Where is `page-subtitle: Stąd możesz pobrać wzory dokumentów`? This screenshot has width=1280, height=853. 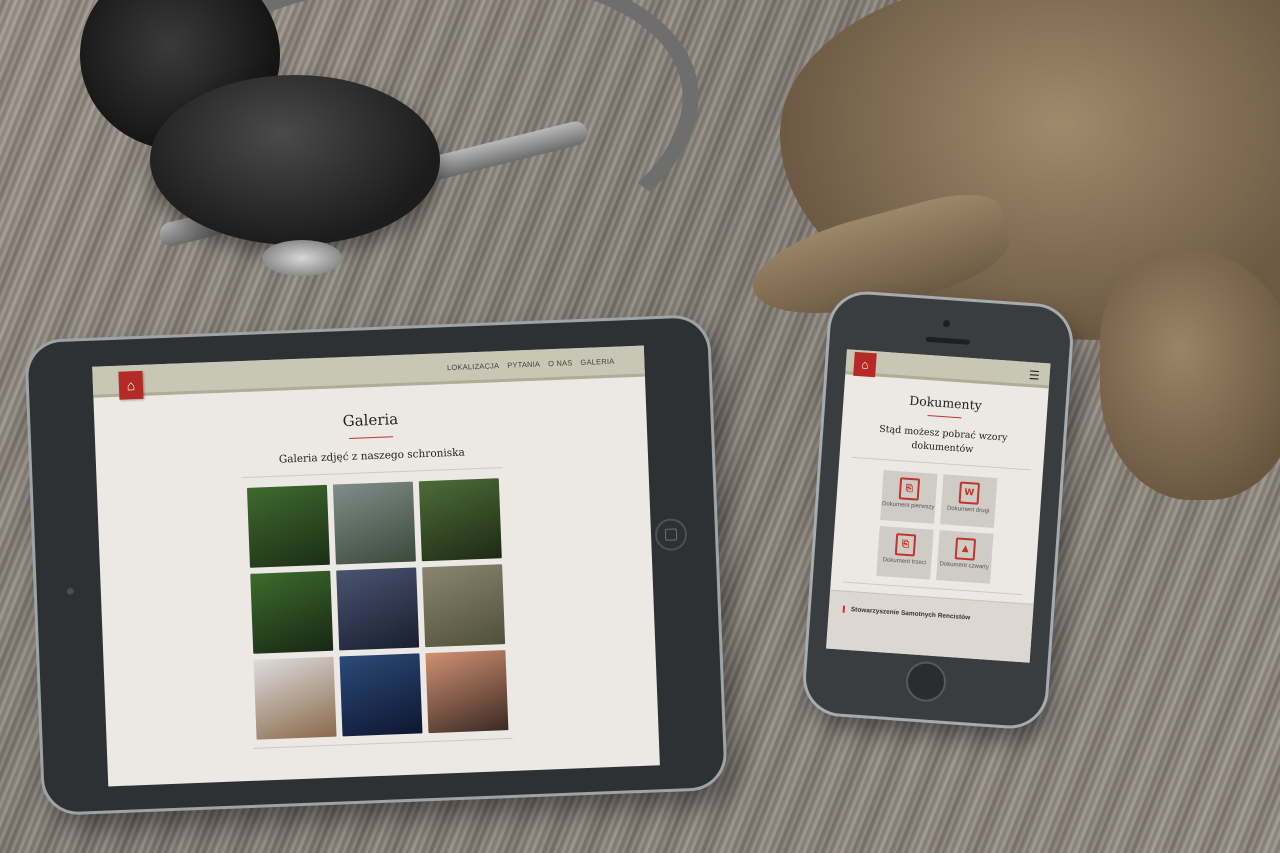
page-subtitle: Stąd możesz pobrać wzory dokumentów is located at coordinates (943, 439).